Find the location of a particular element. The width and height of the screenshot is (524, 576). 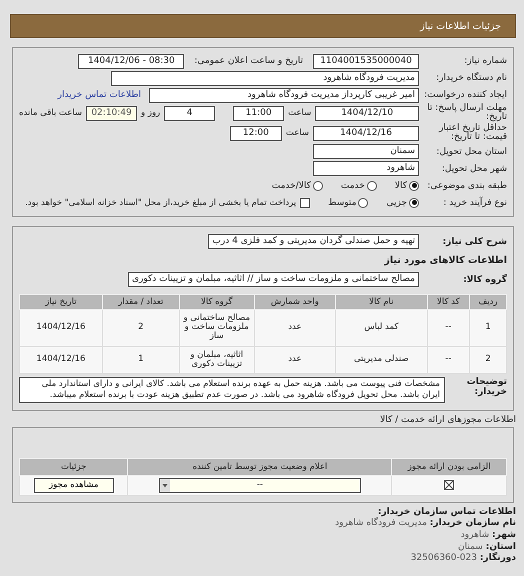

table-cell: صندلی مدیریتی is located at coordinates (382, 360).